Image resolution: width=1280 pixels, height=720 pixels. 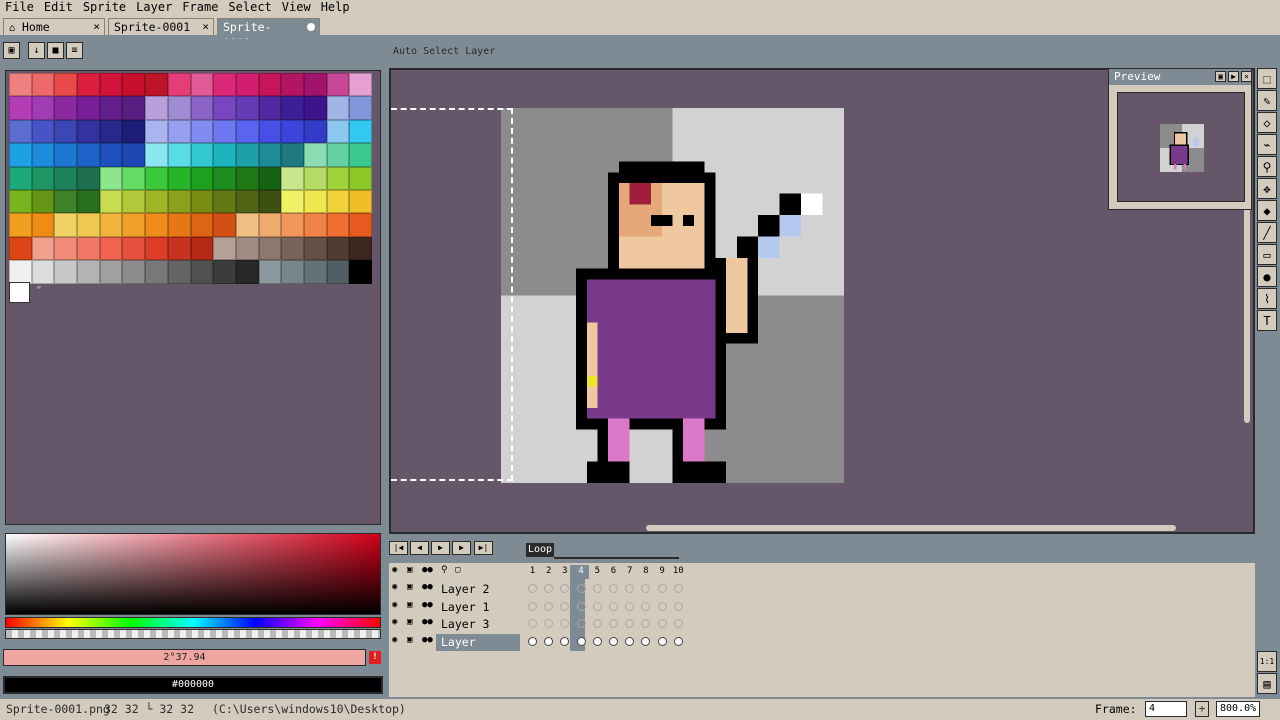 I want to click on frame-header: 4, so click(x=581, y=572).